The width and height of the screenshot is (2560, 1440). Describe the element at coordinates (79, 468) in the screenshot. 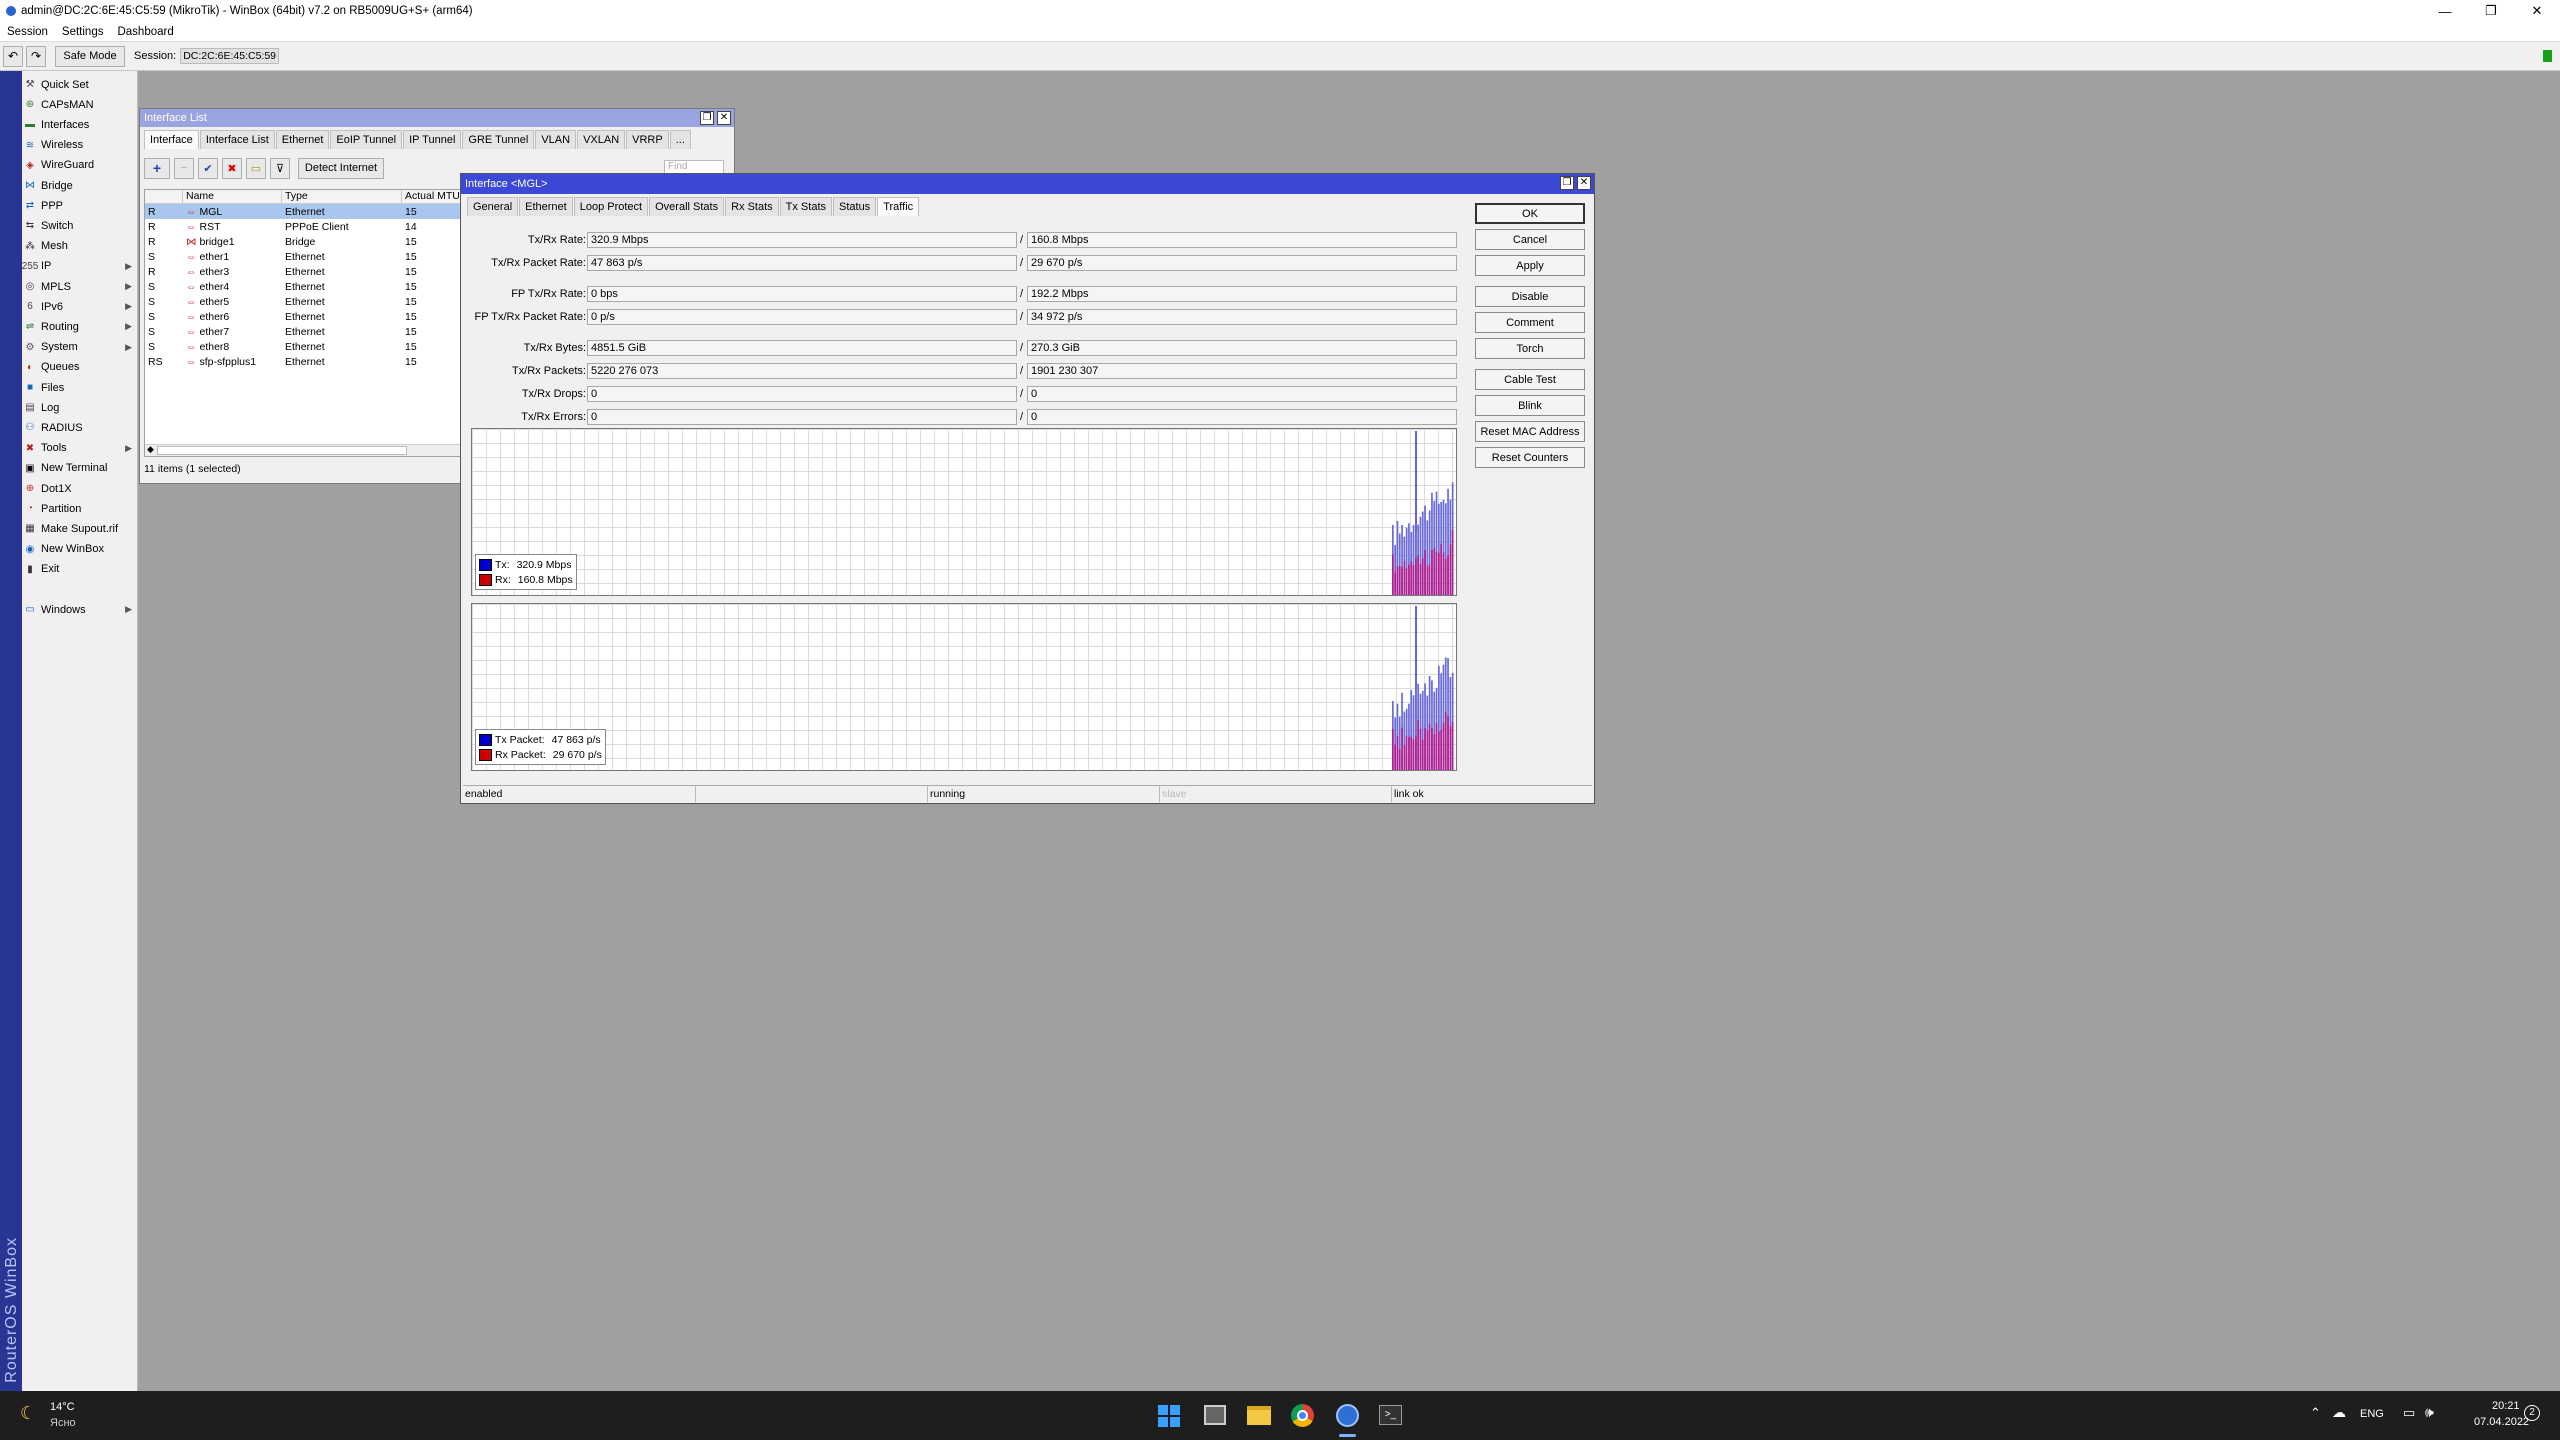

I see `sidebar-item-new-terminal: ▣ New Terminal` at that location.